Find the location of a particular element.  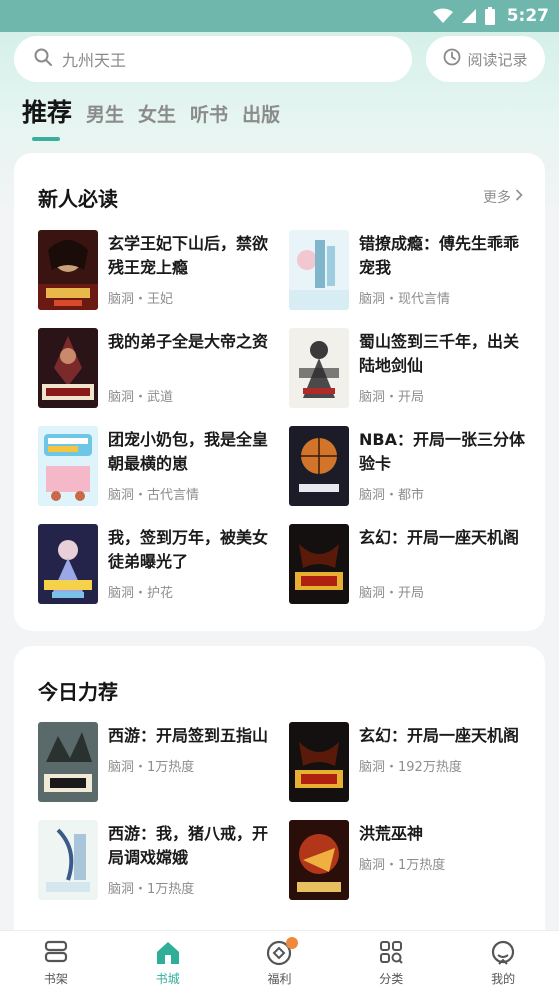

signal-icon is located at coordinates (469, 16).